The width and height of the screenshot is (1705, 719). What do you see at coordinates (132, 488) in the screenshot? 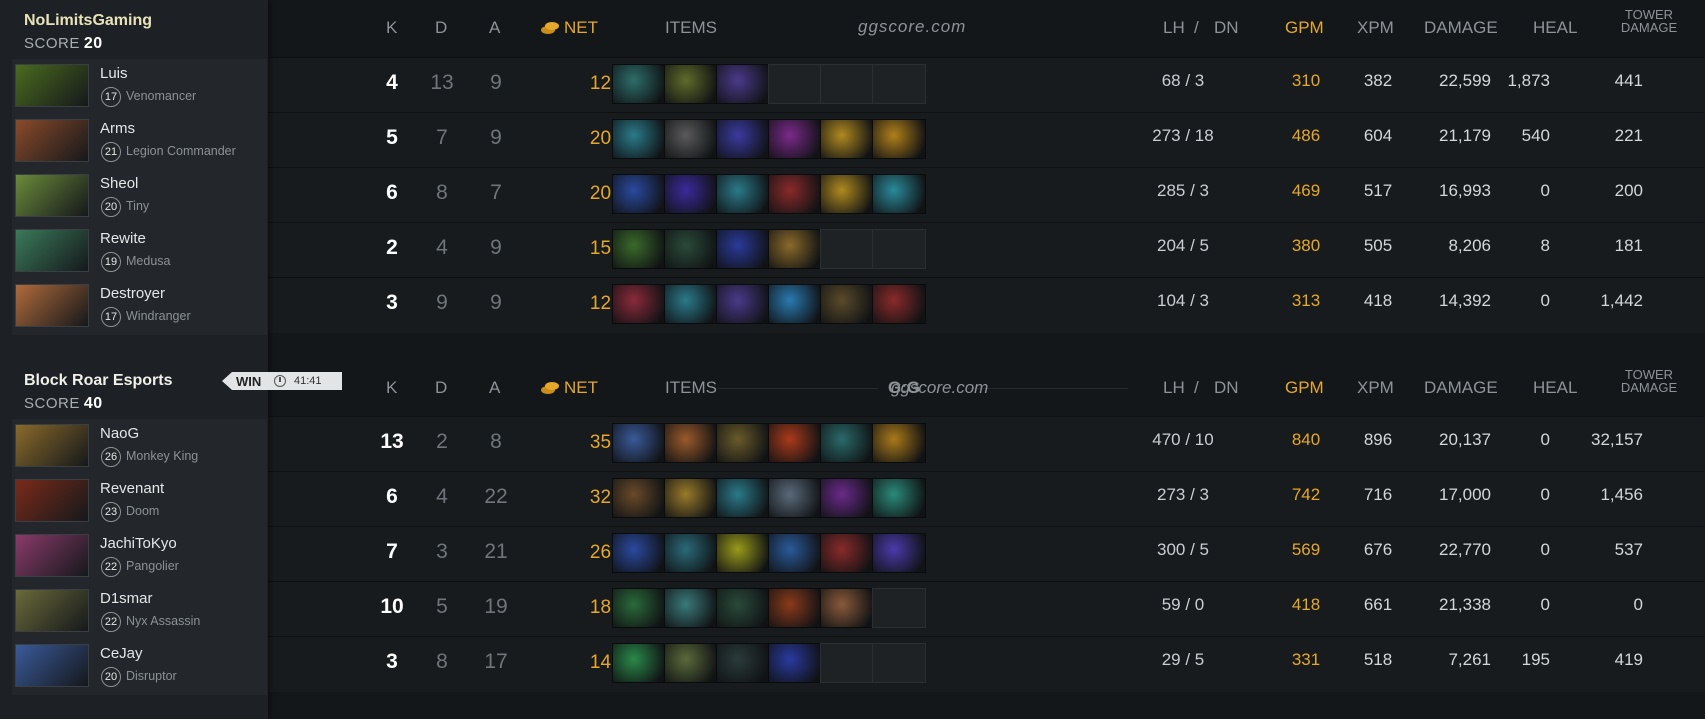
I see `player-name: Revenant` at bounding box center [132, 488].